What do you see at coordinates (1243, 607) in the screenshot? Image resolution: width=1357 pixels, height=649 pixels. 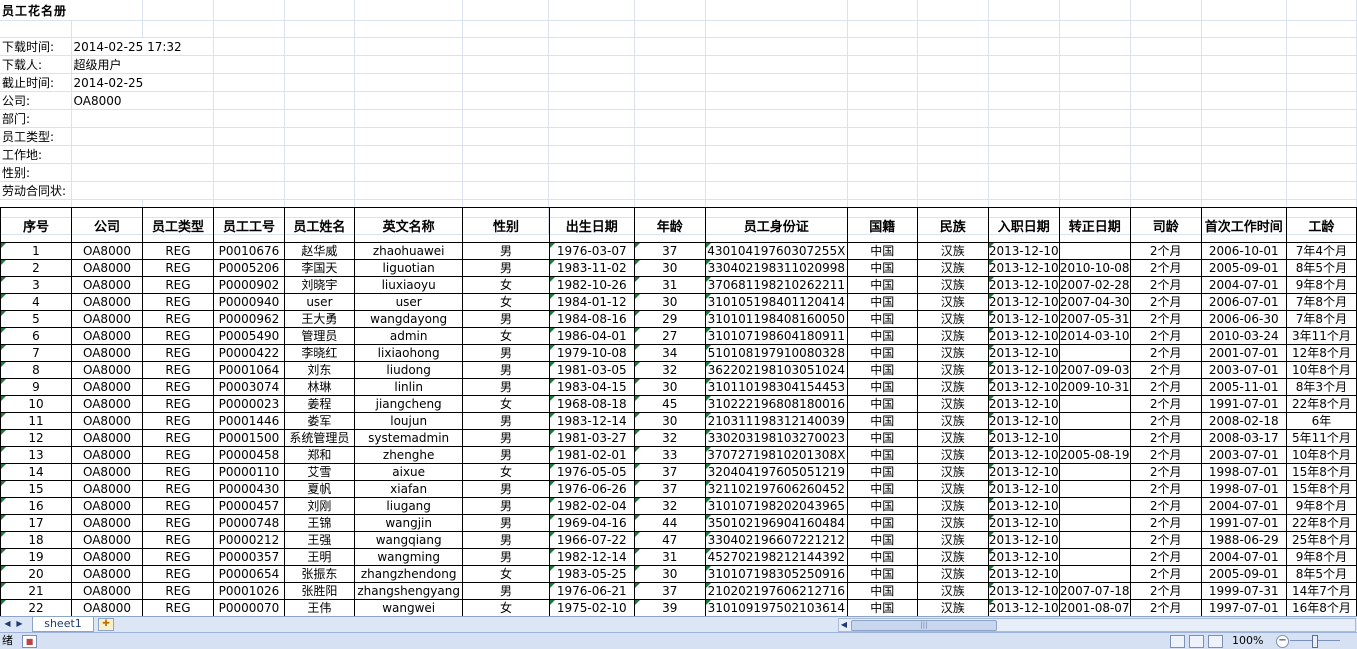 I see `table-cell: 1997-07-01` at bounding box center [1243, 607].